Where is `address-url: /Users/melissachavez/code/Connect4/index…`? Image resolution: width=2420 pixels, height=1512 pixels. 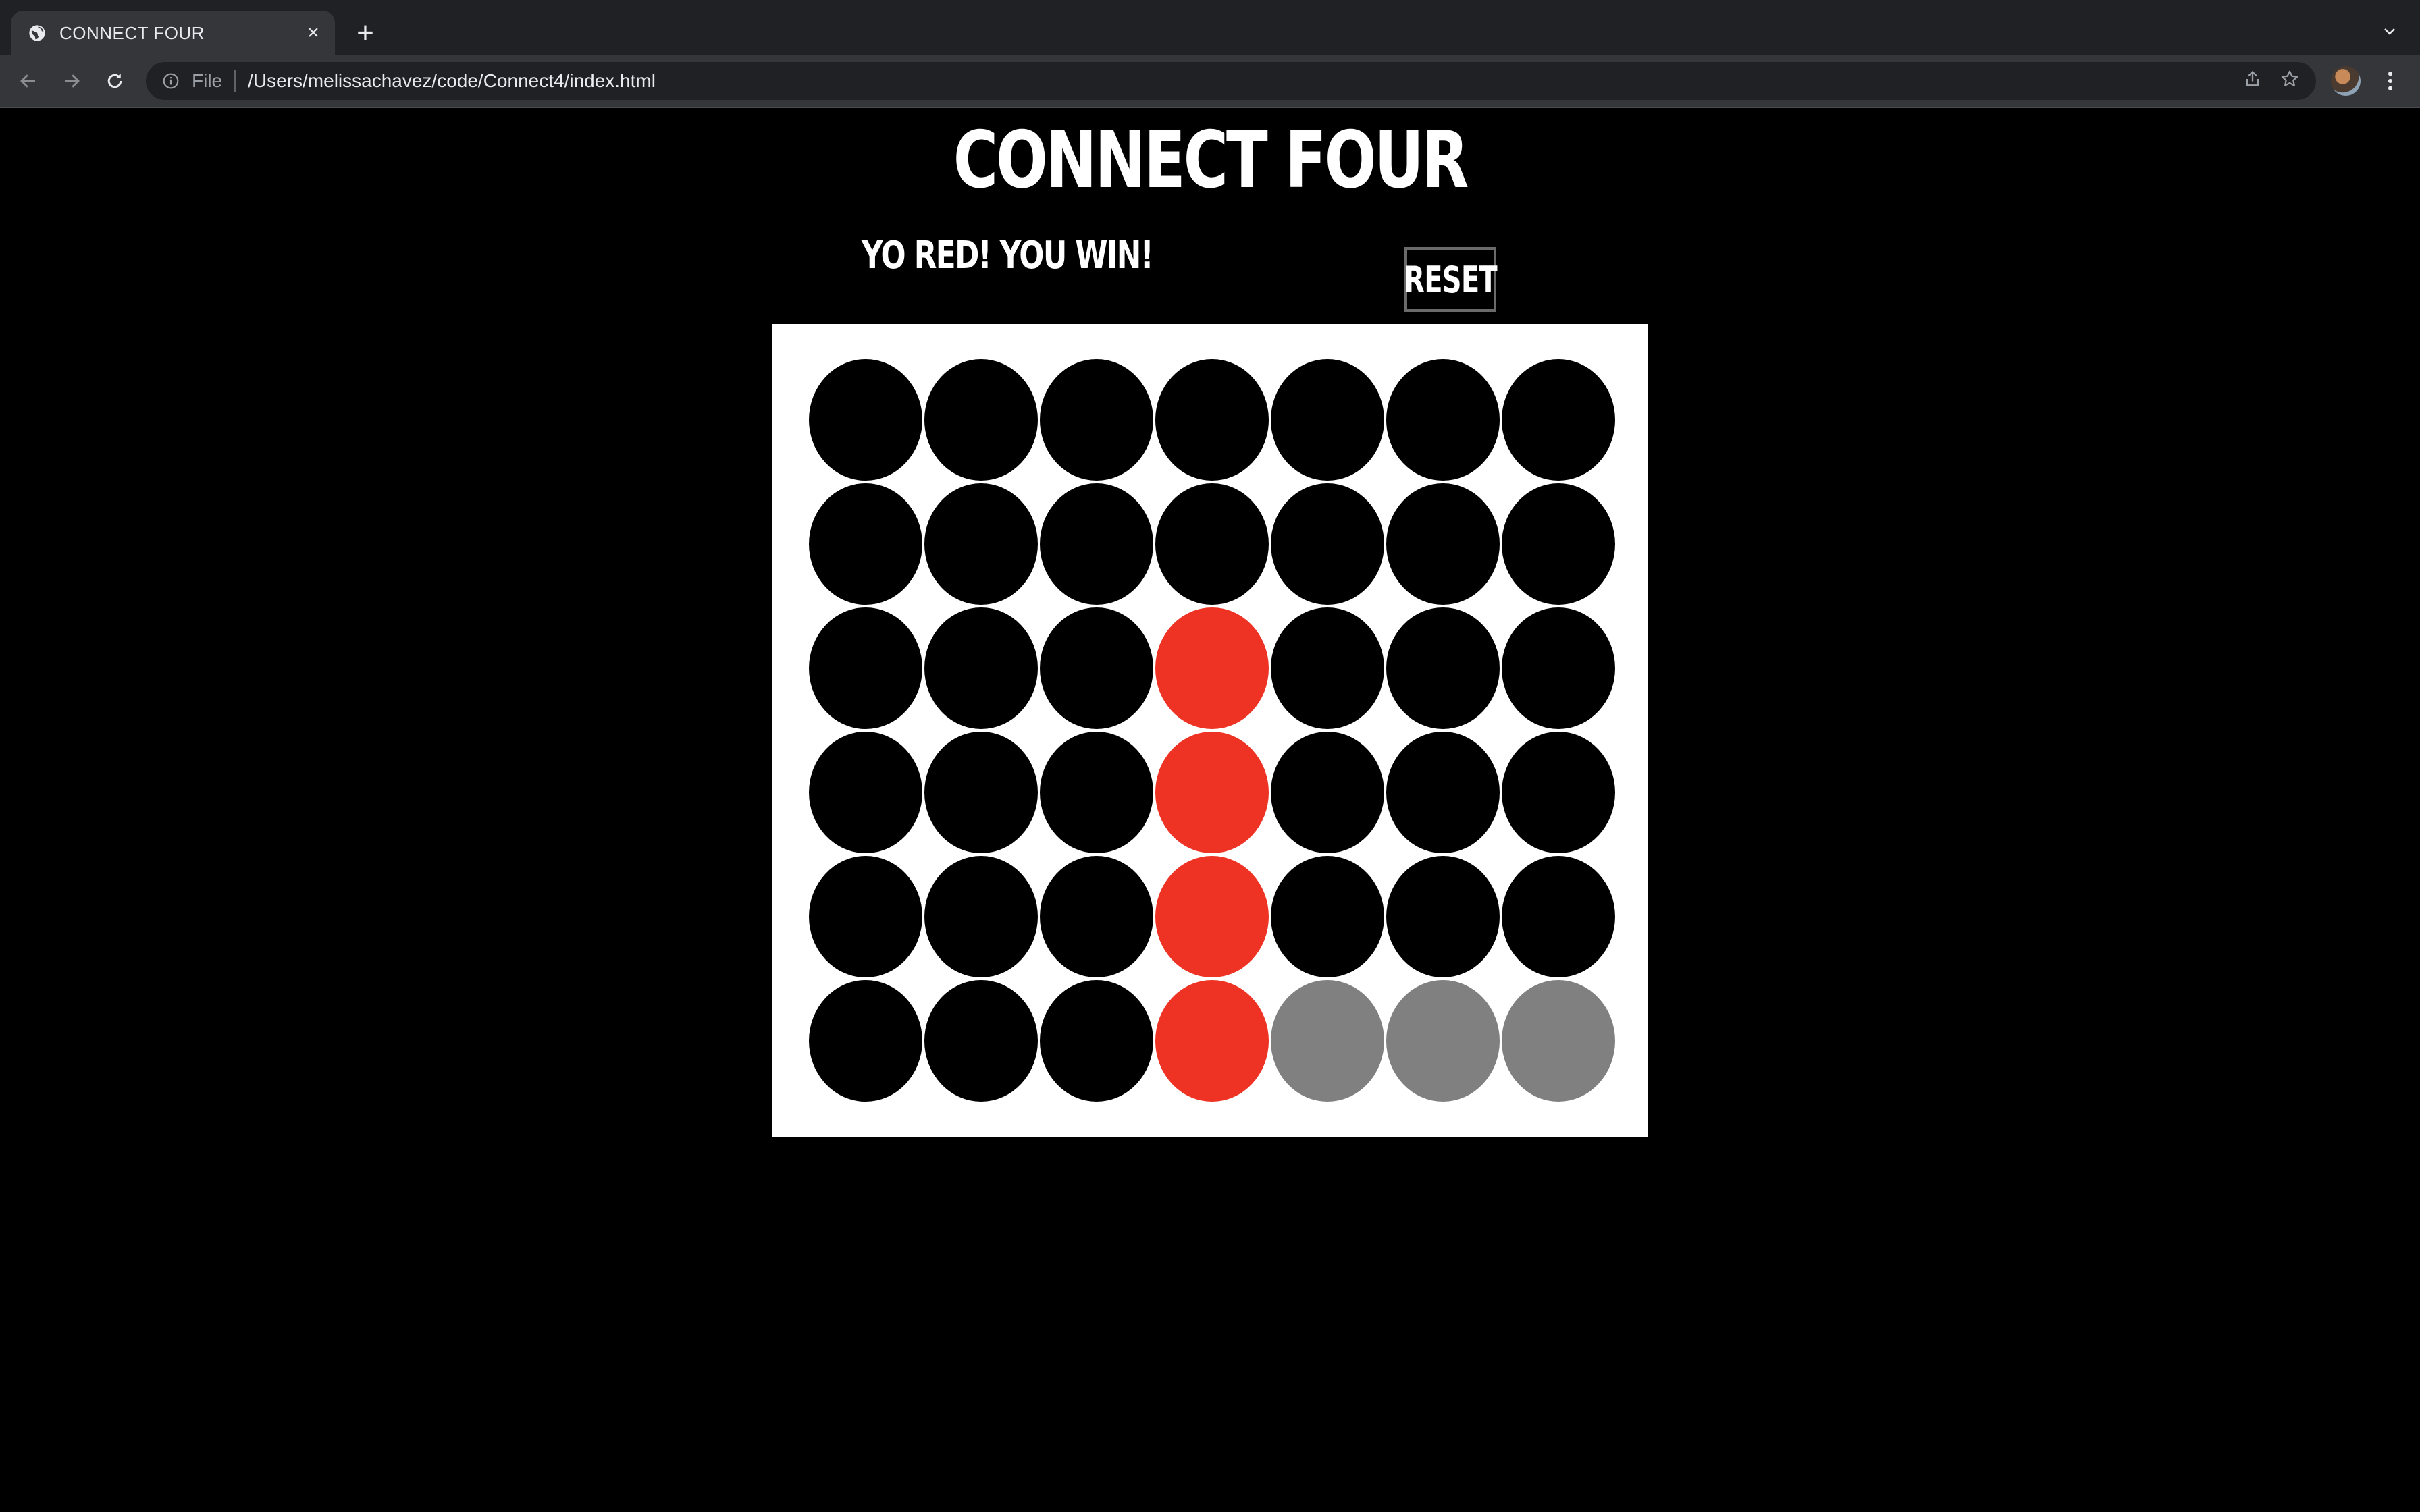
address-url: /Users/melissachavez/code/Connect4/index… is located at coordinates (452, 81).